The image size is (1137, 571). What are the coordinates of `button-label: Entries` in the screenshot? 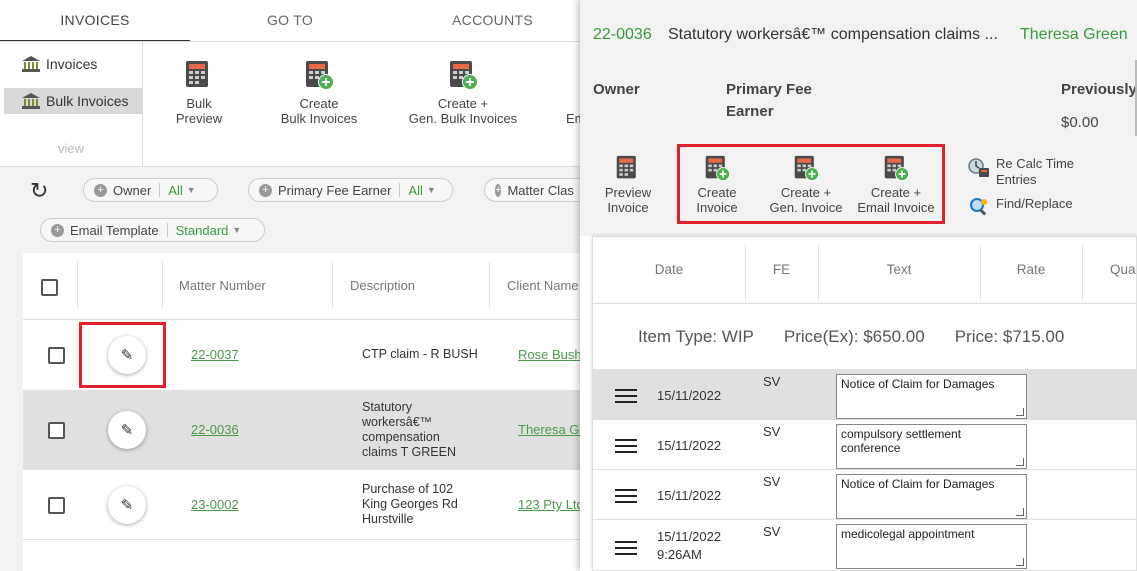 It's located at (1016, 179).